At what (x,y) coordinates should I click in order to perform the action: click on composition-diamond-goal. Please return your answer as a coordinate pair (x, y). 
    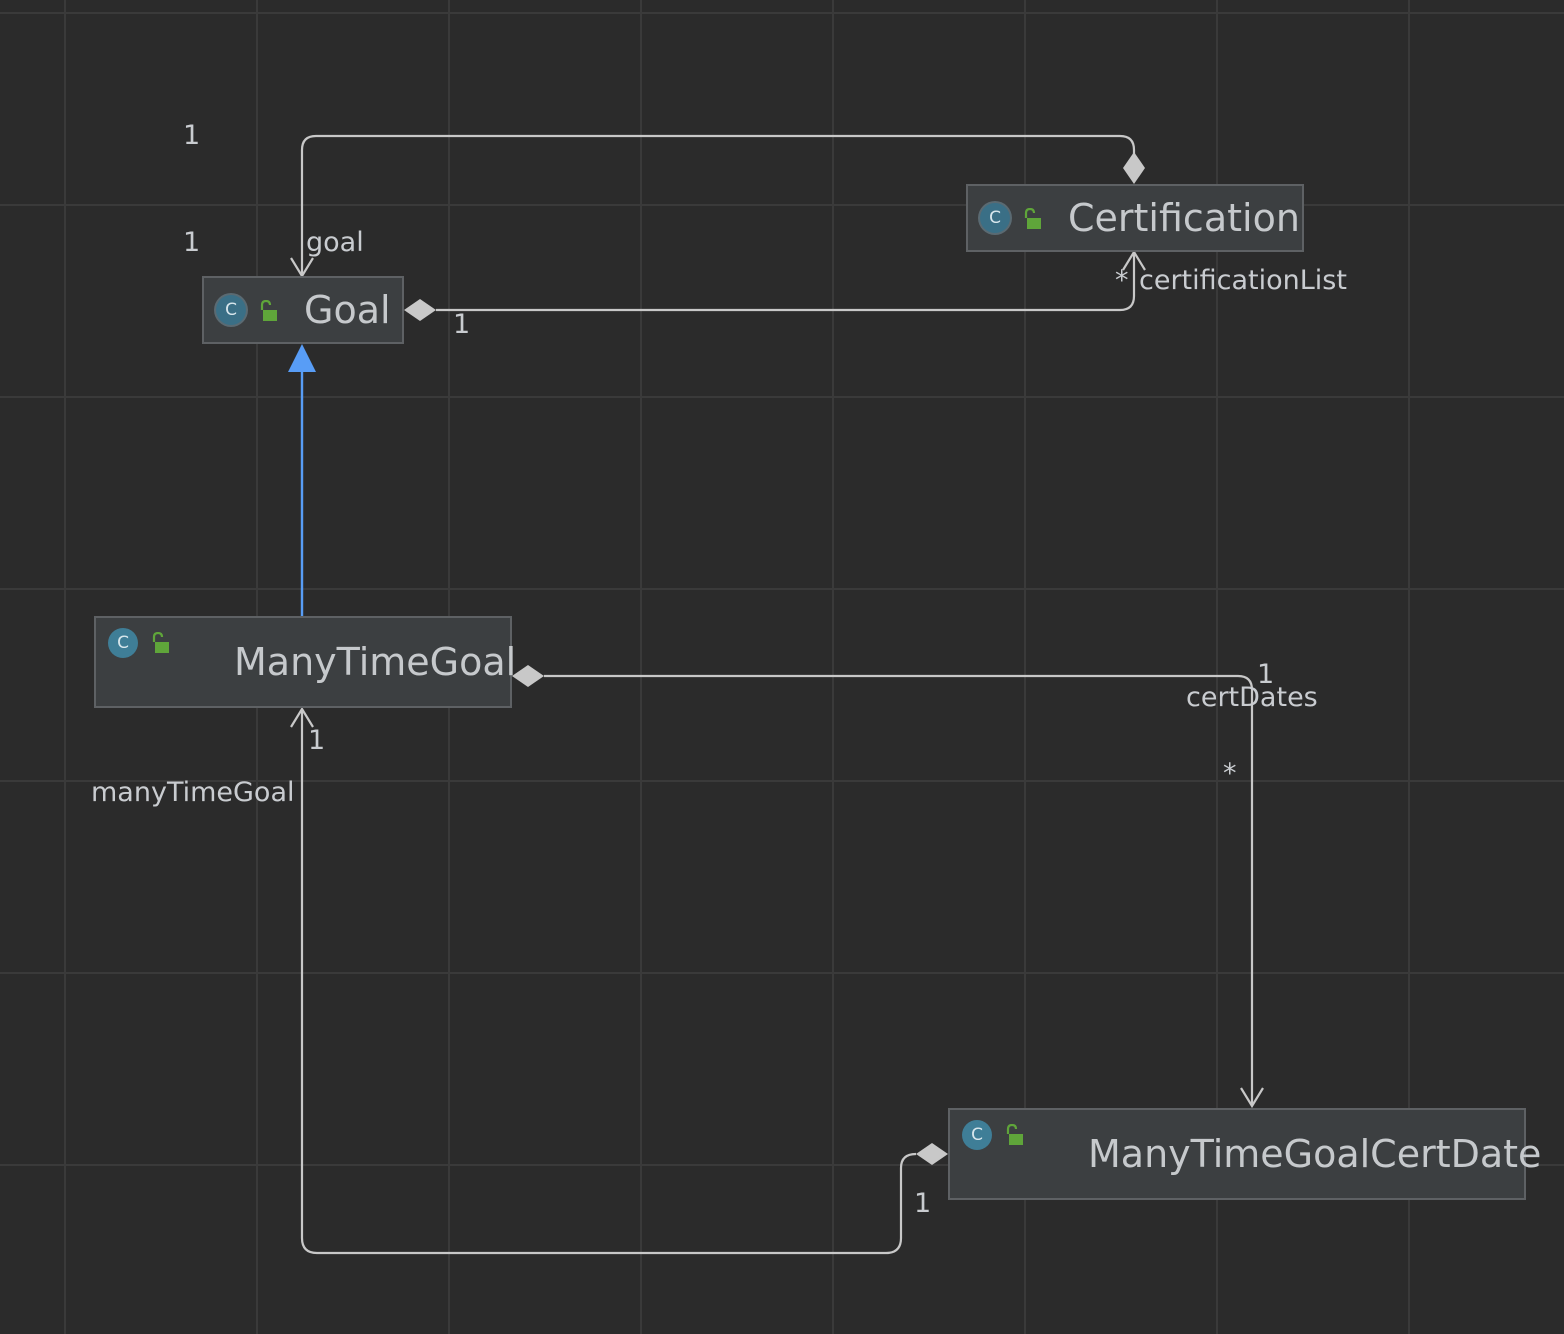
    Looking at the image, I should click on (420, 310).